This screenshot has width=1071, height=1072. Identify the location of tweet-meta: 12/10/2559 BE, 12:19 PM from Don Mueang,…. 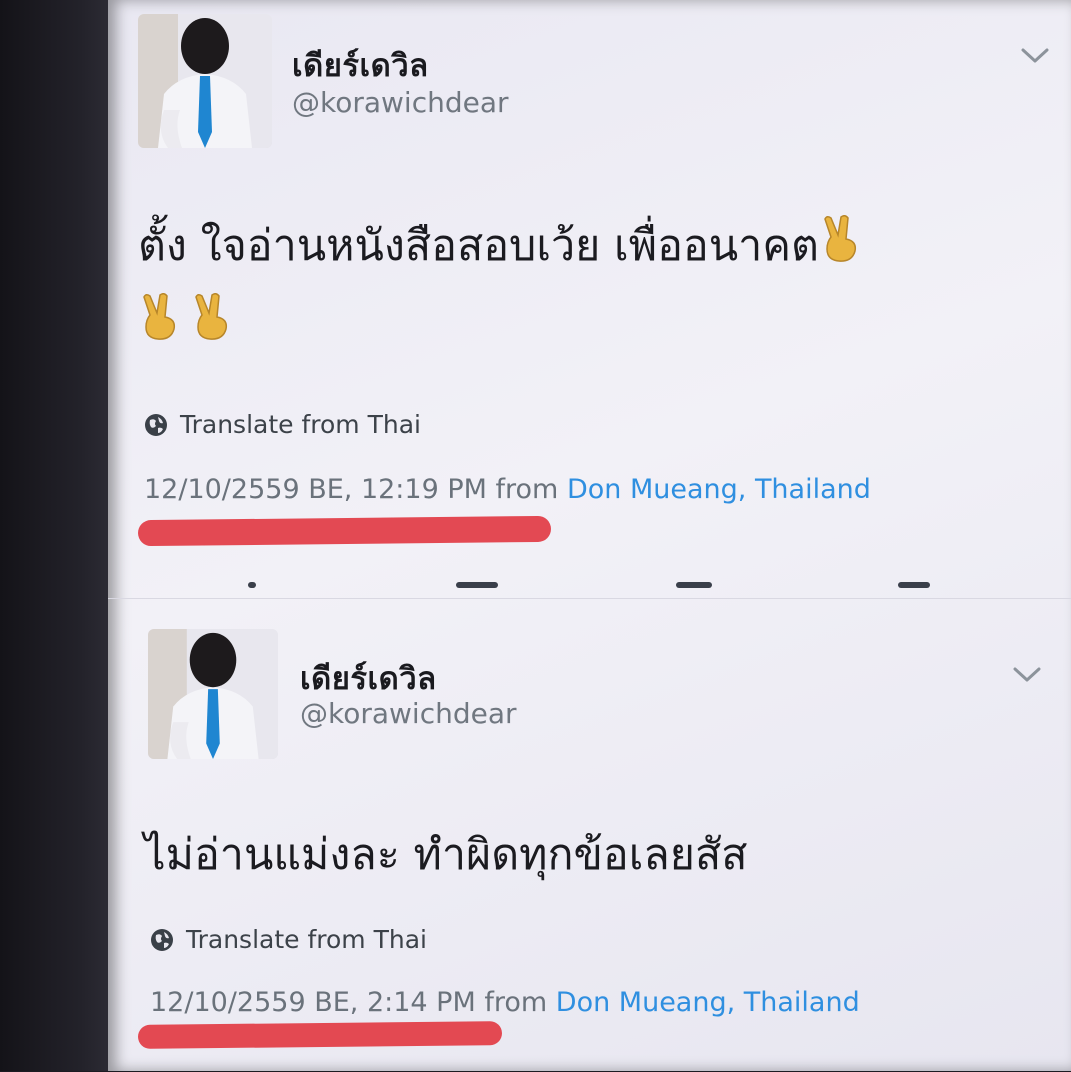
(507, 489).